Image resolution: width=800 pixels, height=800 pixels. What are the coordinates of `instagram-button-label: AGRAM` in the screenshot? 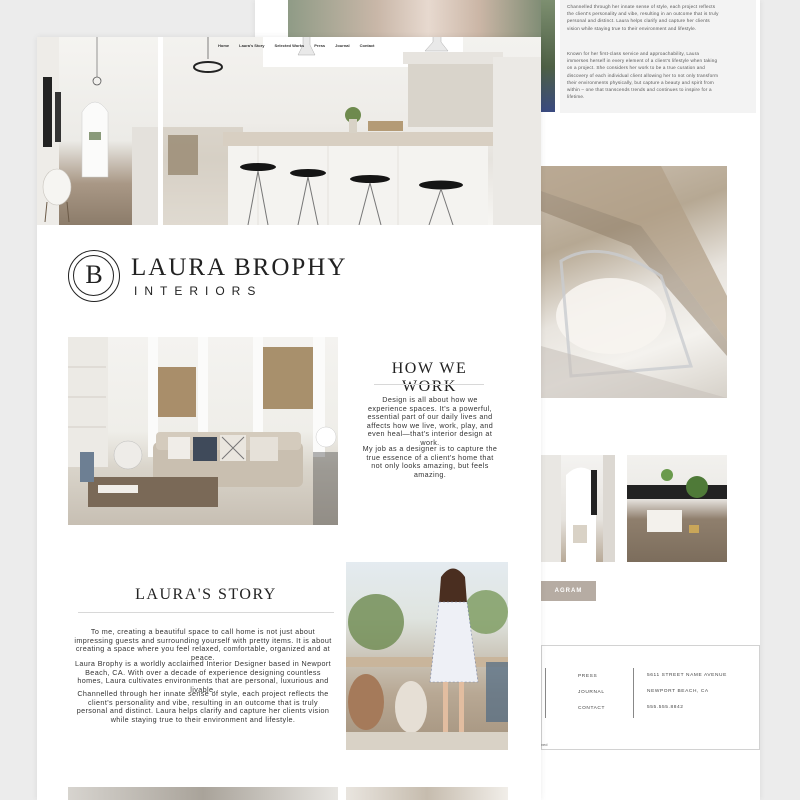 It's located at (568, 591).